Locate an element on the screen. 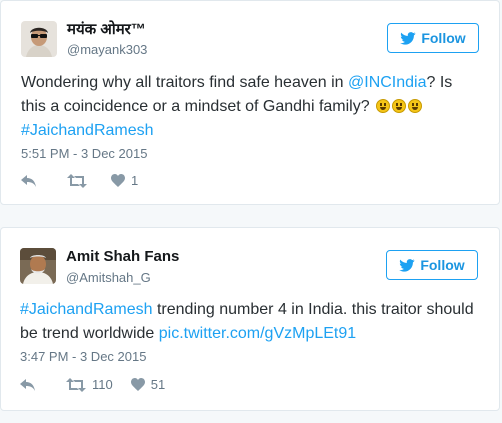 The image size is (502, 423). tweet-actions: 110 51 is located at coordinates (92, 384).